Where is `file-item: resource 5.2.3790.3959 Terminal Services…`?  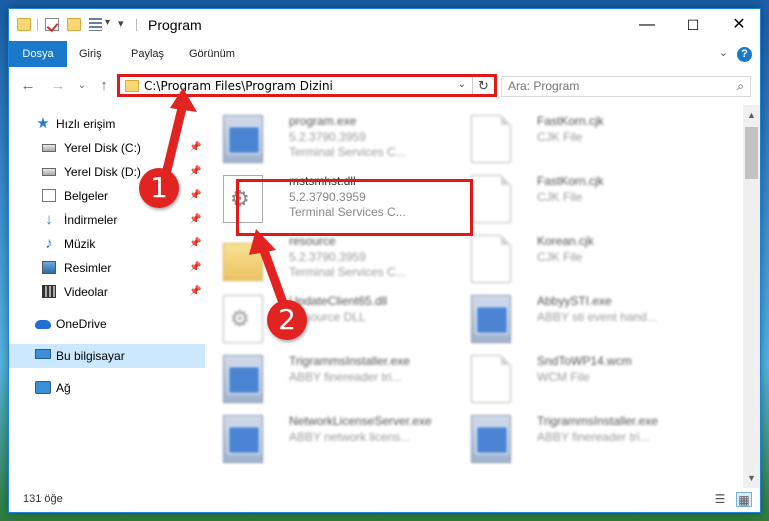 file-item: resource 5.2.3790.3959 Terminal Services… is located at coordinates (333, 260).